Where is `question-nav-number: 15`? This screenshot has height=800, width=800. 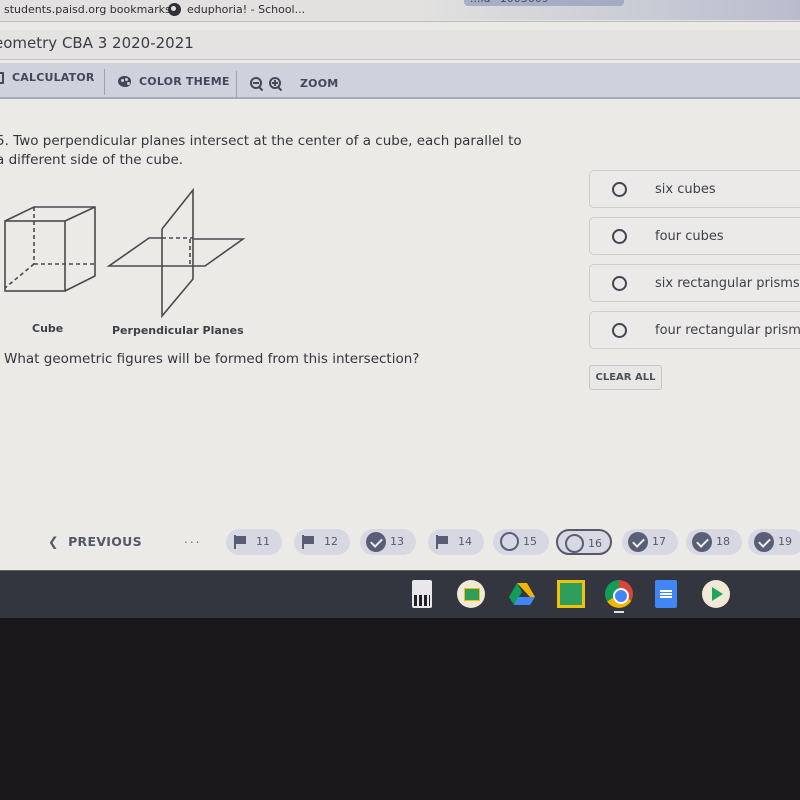 question-nav-number: 15 is located at coordinates (530, 541).